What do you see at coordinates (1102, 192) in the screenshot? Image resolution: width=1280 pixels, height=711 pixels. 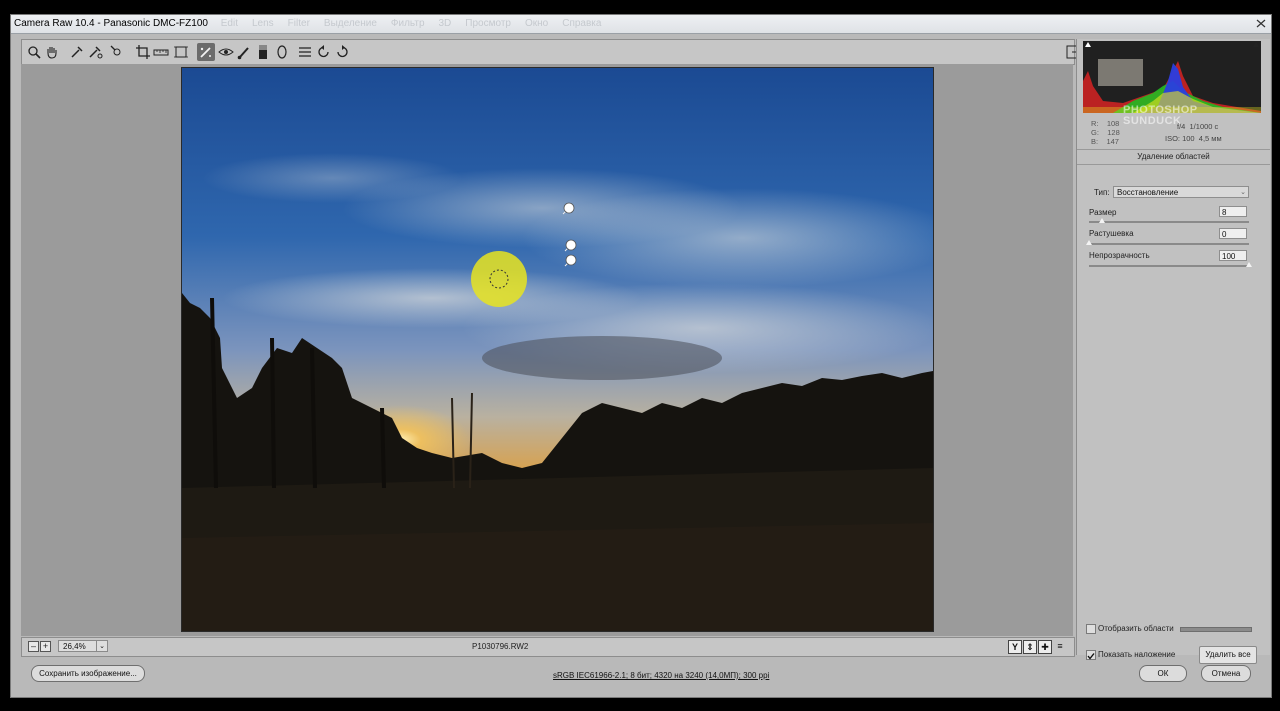 I see `type-label: Тип:` at bounding box center [1102, 192].